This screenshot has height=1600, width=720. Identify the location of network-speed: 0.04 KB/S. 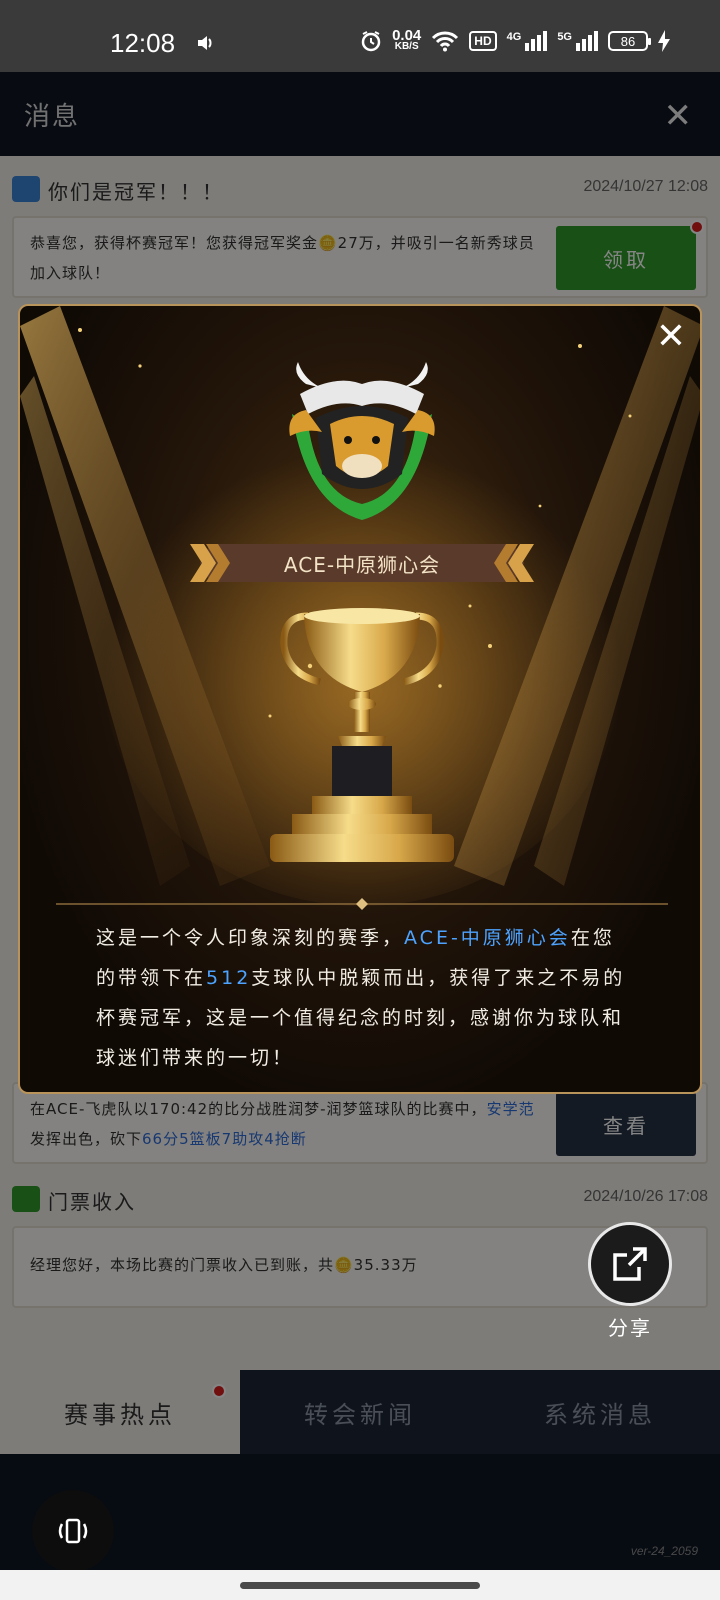
(407, 39).